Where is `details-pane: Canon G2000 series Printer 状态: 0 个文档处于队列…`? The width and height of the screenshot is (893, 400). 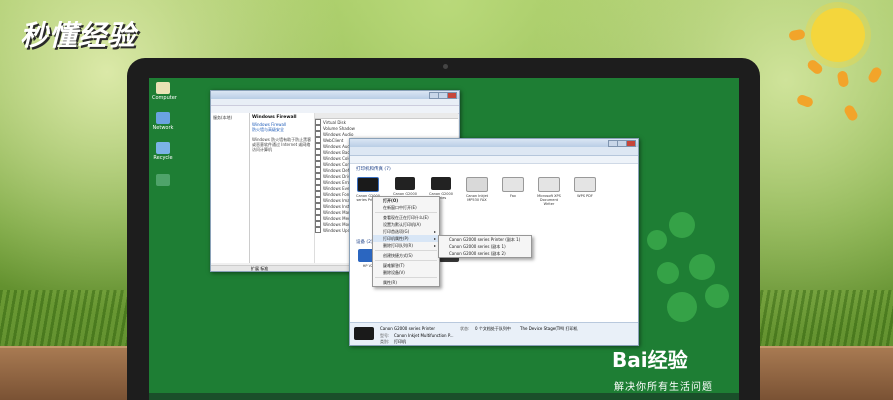 details-pane: Canon G2000 series Printer 状态: 0 个文档处于队列… is located at coordinates (494, 333).